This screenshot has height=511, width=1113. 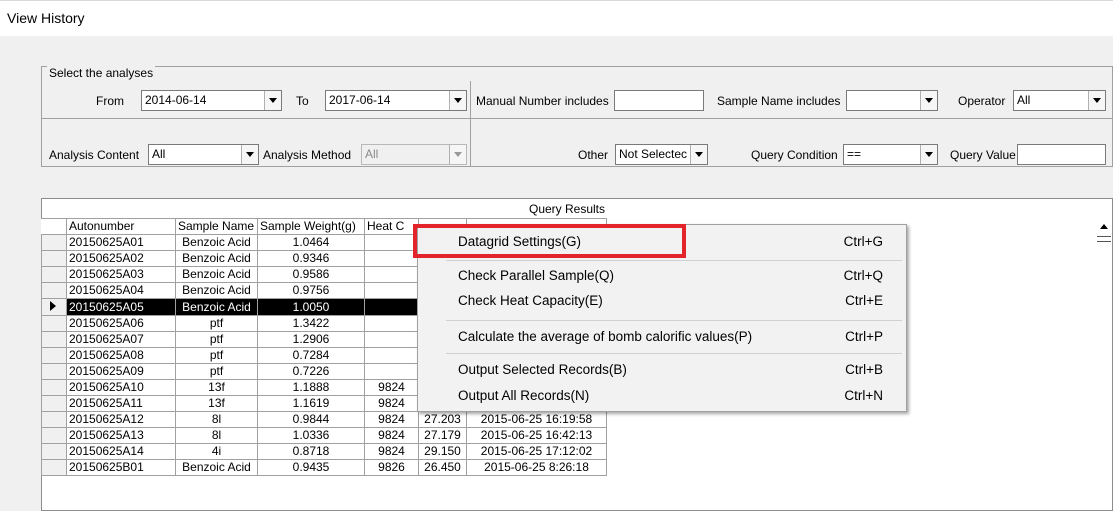 I want to click on table-cell: 20150625A13, so click(x=121, y=435).